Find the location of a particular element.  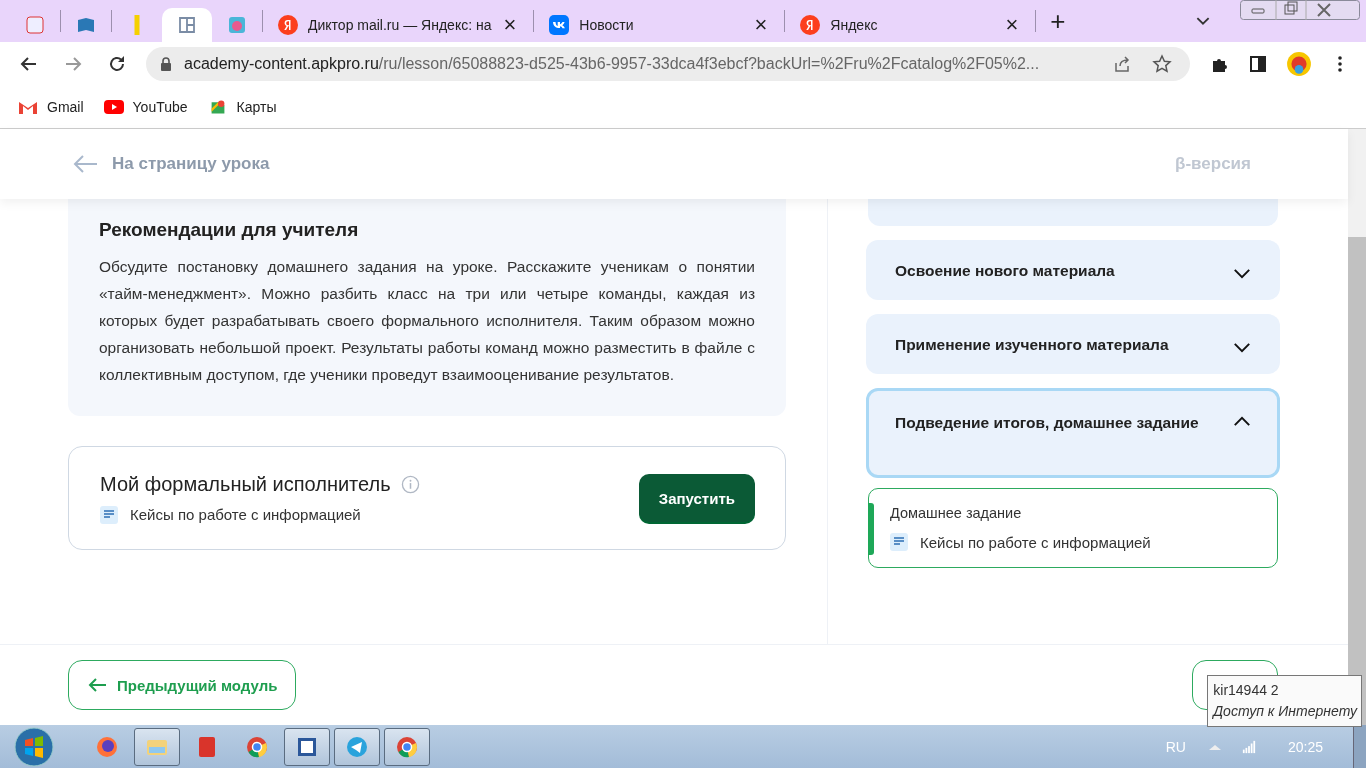

browser-tab: Диктор mail.ru — Яндекс: на × is located at coordinates (398, 25).